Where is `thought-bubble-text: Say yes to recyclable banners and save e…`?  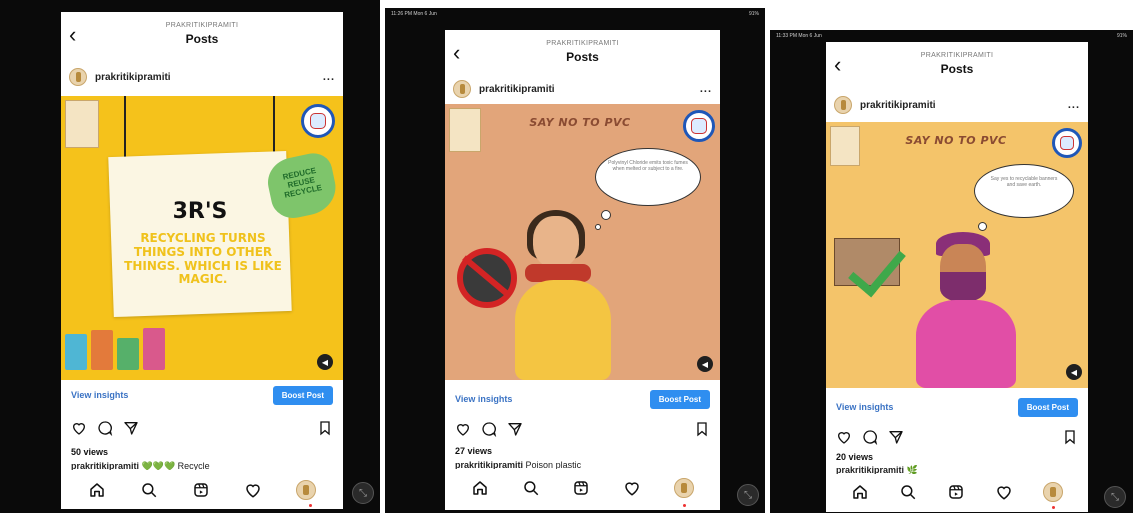 thought-bubble-text: Say yes to recyclable banners and save e… is located at coordinates (1024, 182).